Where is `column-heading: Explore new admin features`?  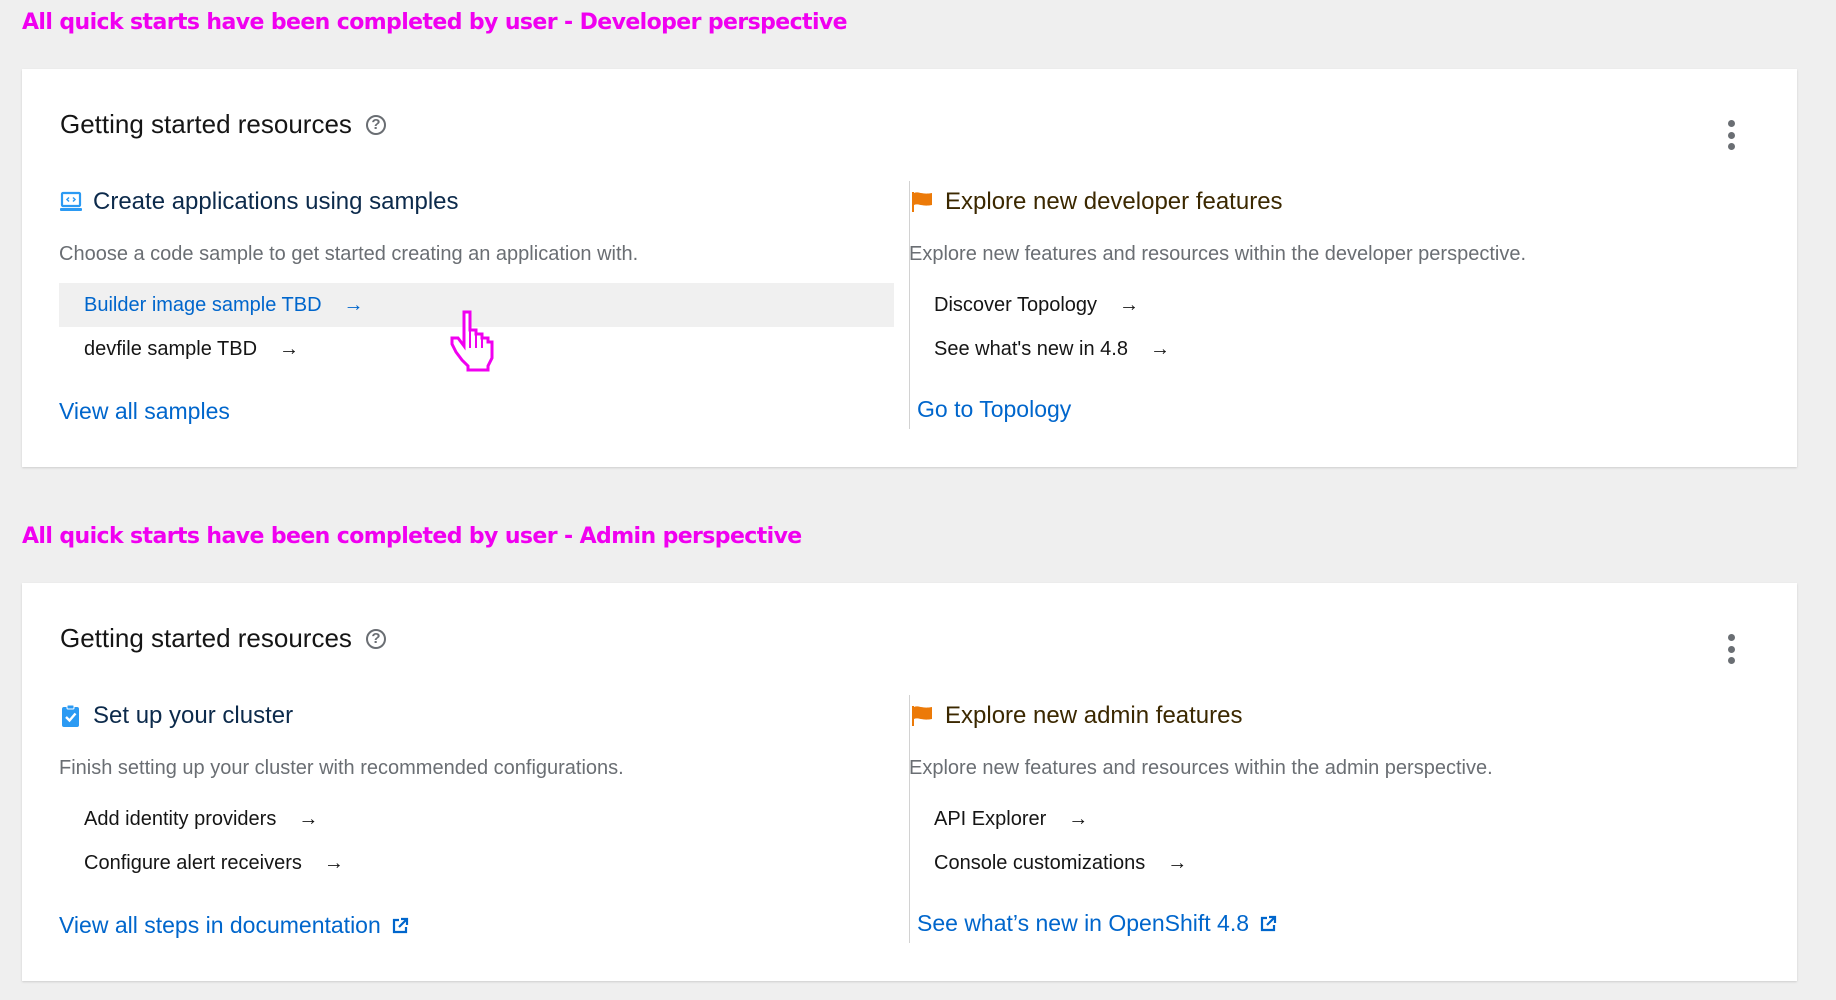 column-heading: Explore new admin features is located at coordinates (1076, 716).